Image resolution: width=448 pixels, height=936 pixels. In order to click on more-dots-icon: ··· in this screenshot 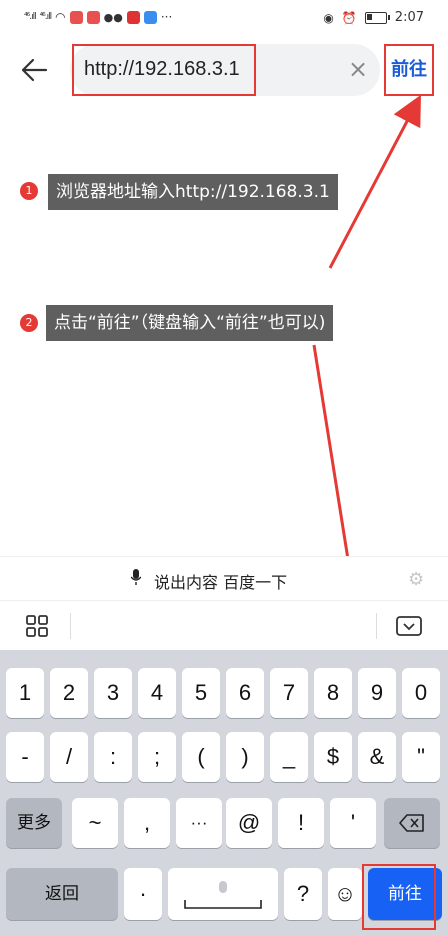, I will do `click(166, 17)`.